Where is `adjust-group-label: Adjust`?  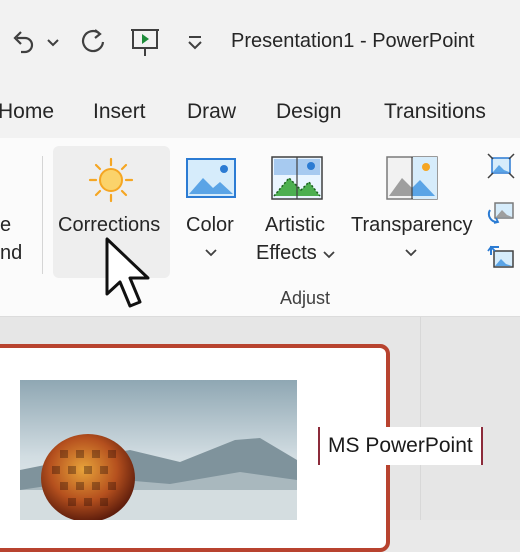
adjust-group-label: Adjust is located at coordinates (305, 298).